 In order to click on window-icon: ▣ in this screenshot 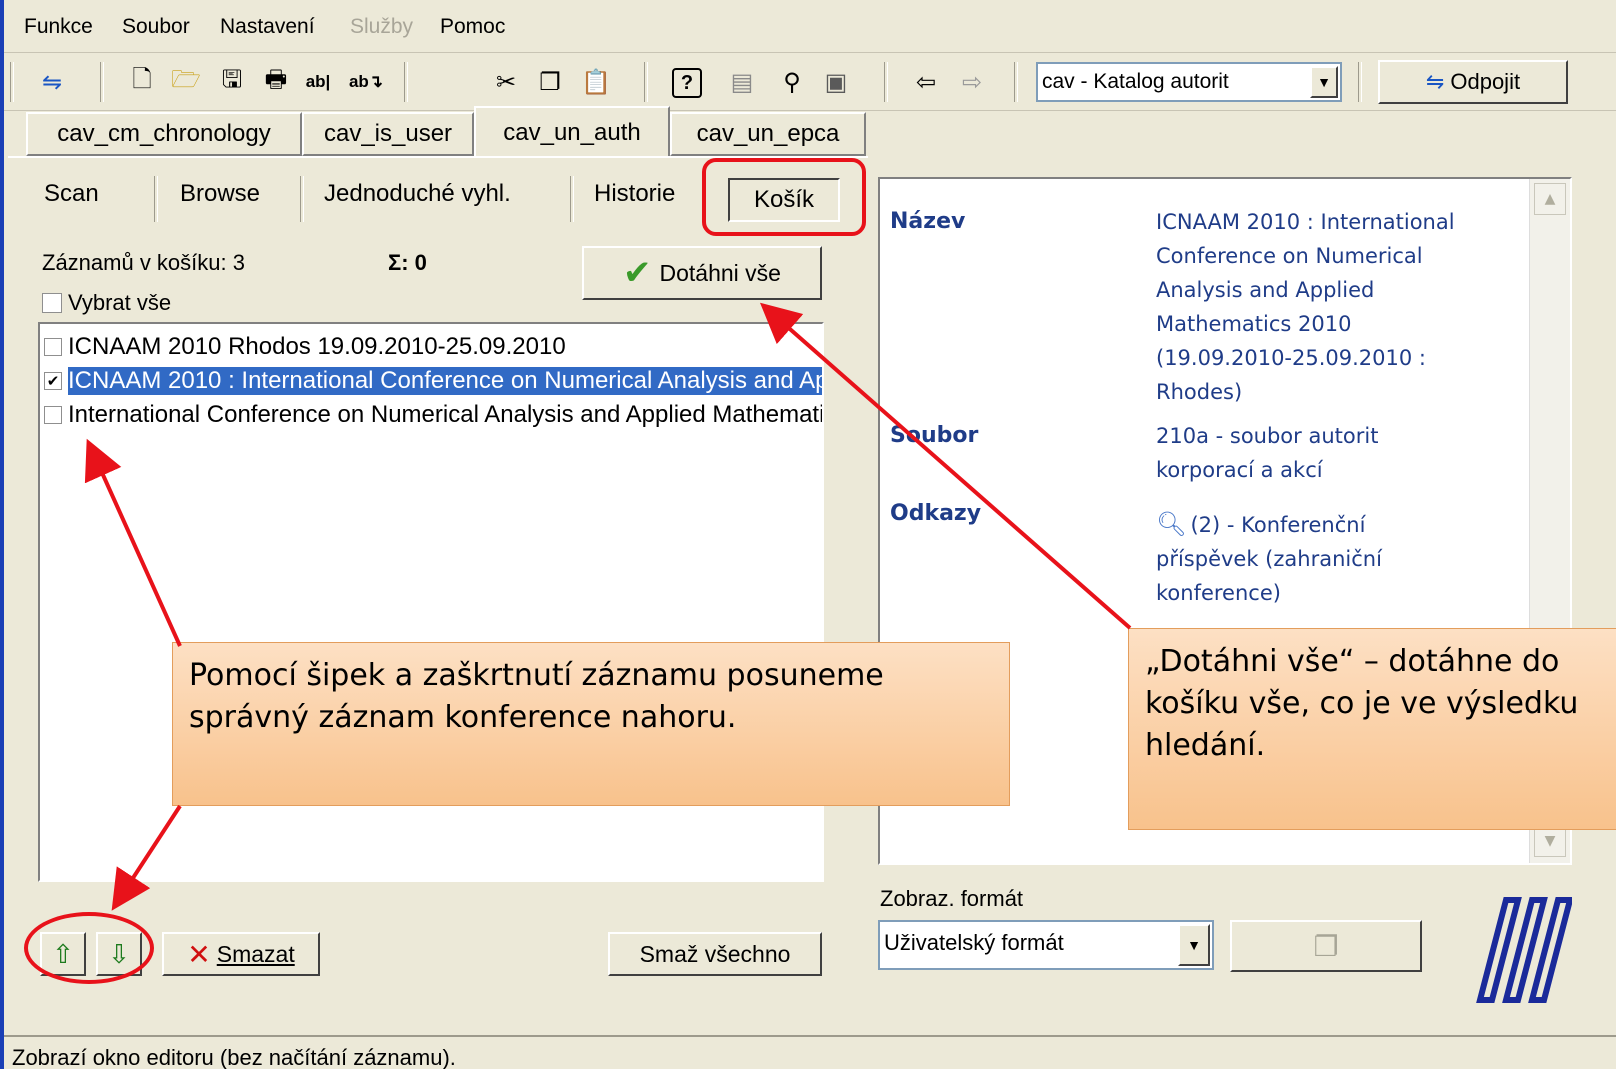, I will do `click(836, 82)`.